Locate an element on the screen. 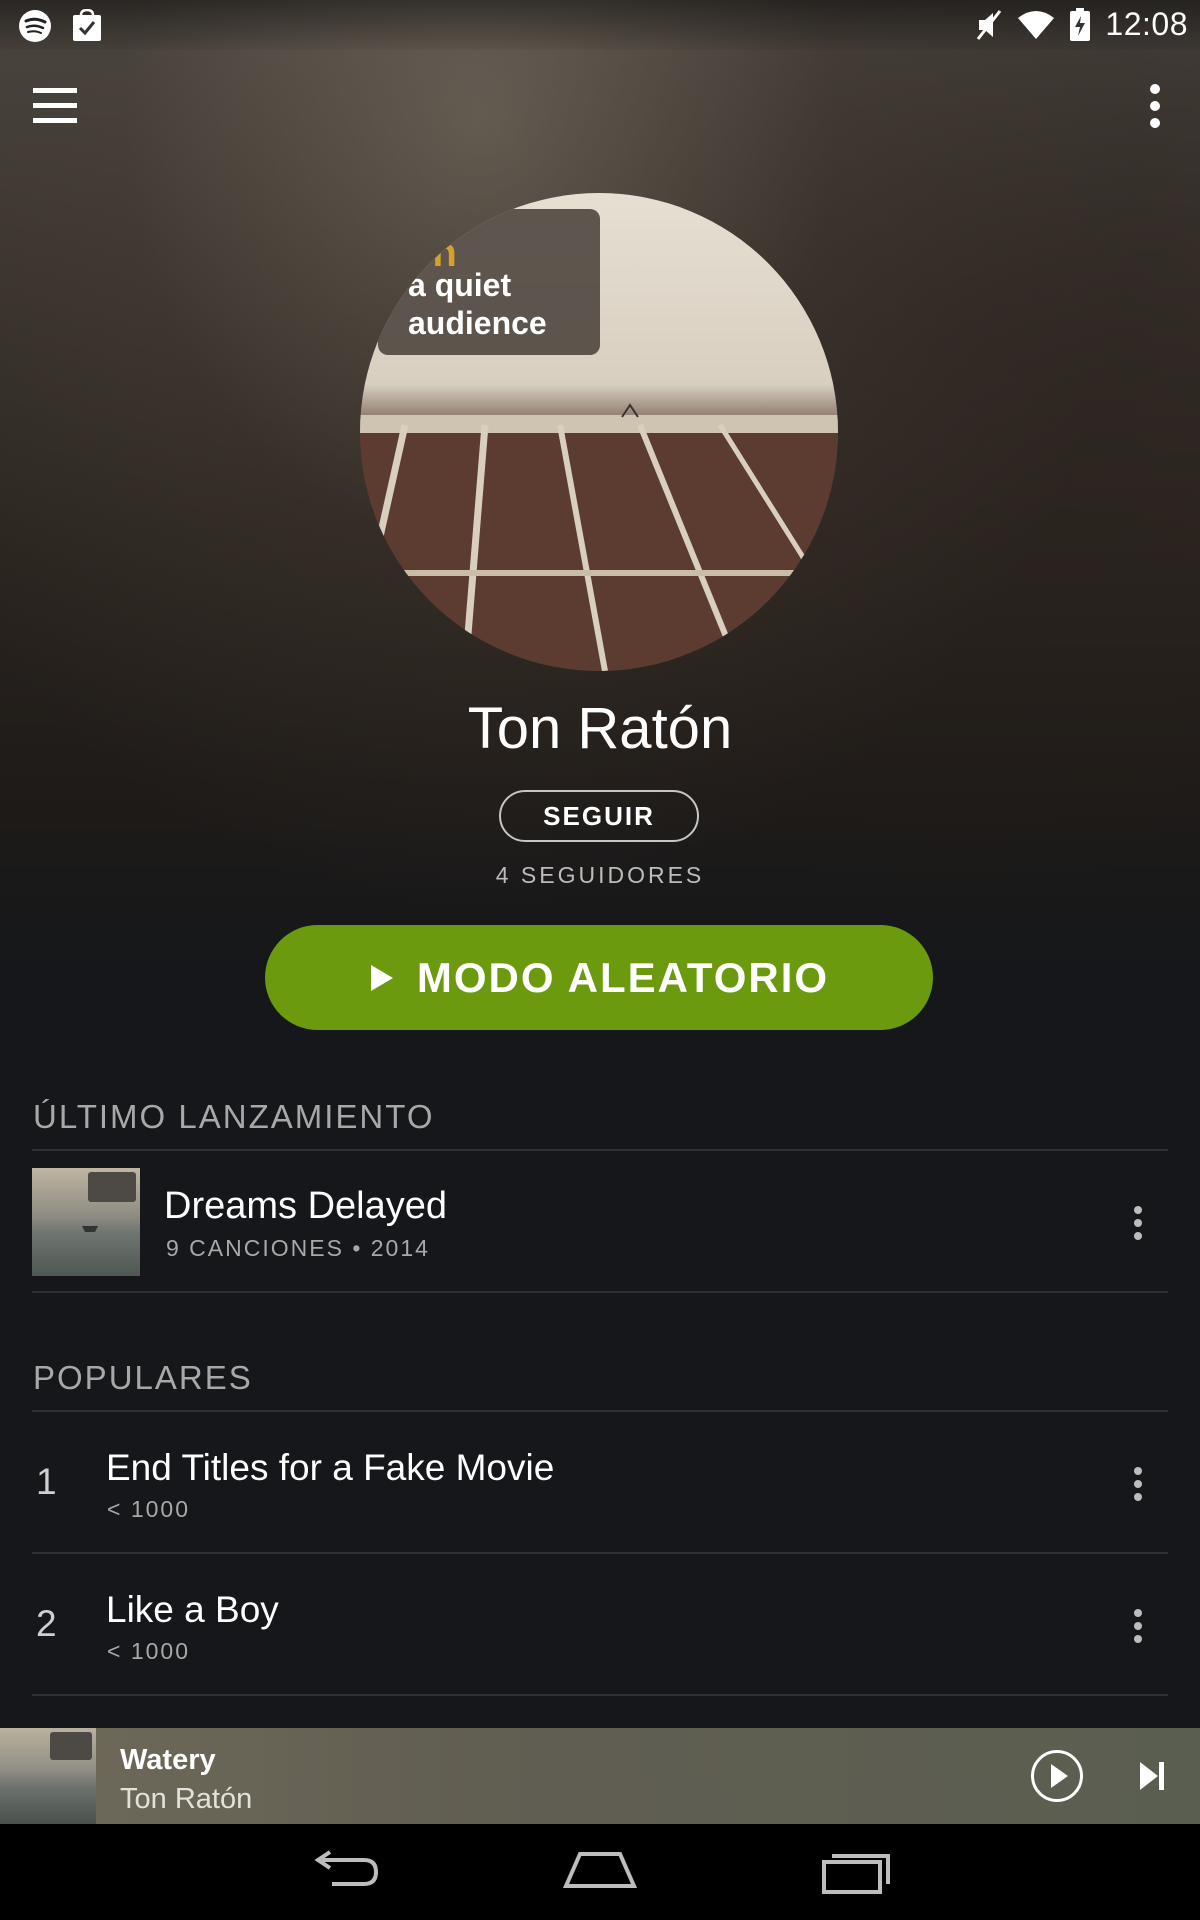 This screenshot has height=1920, width=1200. track-number: 2 is located at coordinates (46, 1623).